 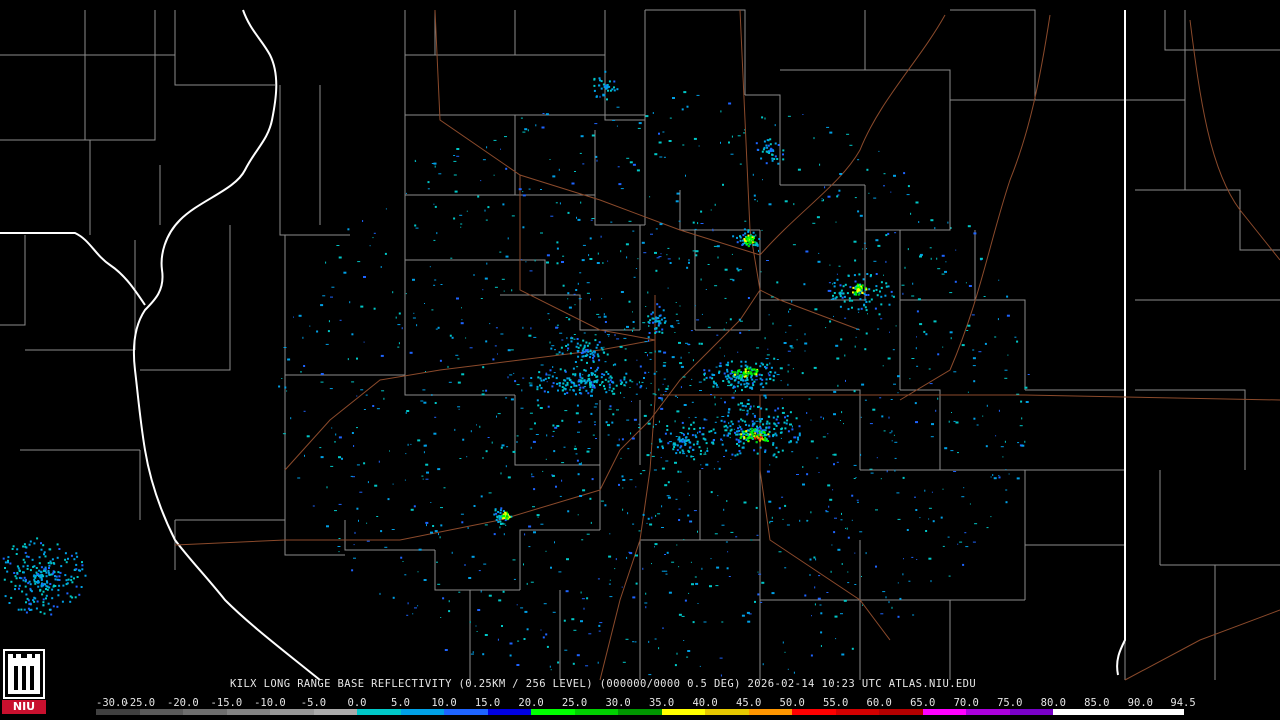 What do you see at coordinates (923, 703) in the screenshot?
I see `scale-label: 65.0` at bounding box center [923, 703].